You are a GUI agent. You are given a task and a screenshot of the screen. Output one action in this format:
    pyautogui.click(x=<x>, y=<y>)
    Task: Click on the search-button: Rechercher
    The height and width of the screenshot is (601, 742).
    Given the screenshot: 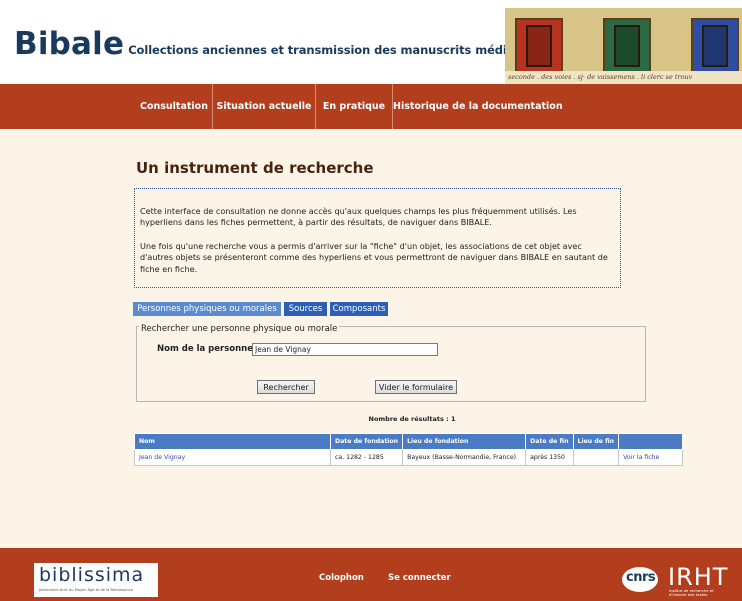 What is the action you would take?
    pyautogui.click(x=286, y=387)
    